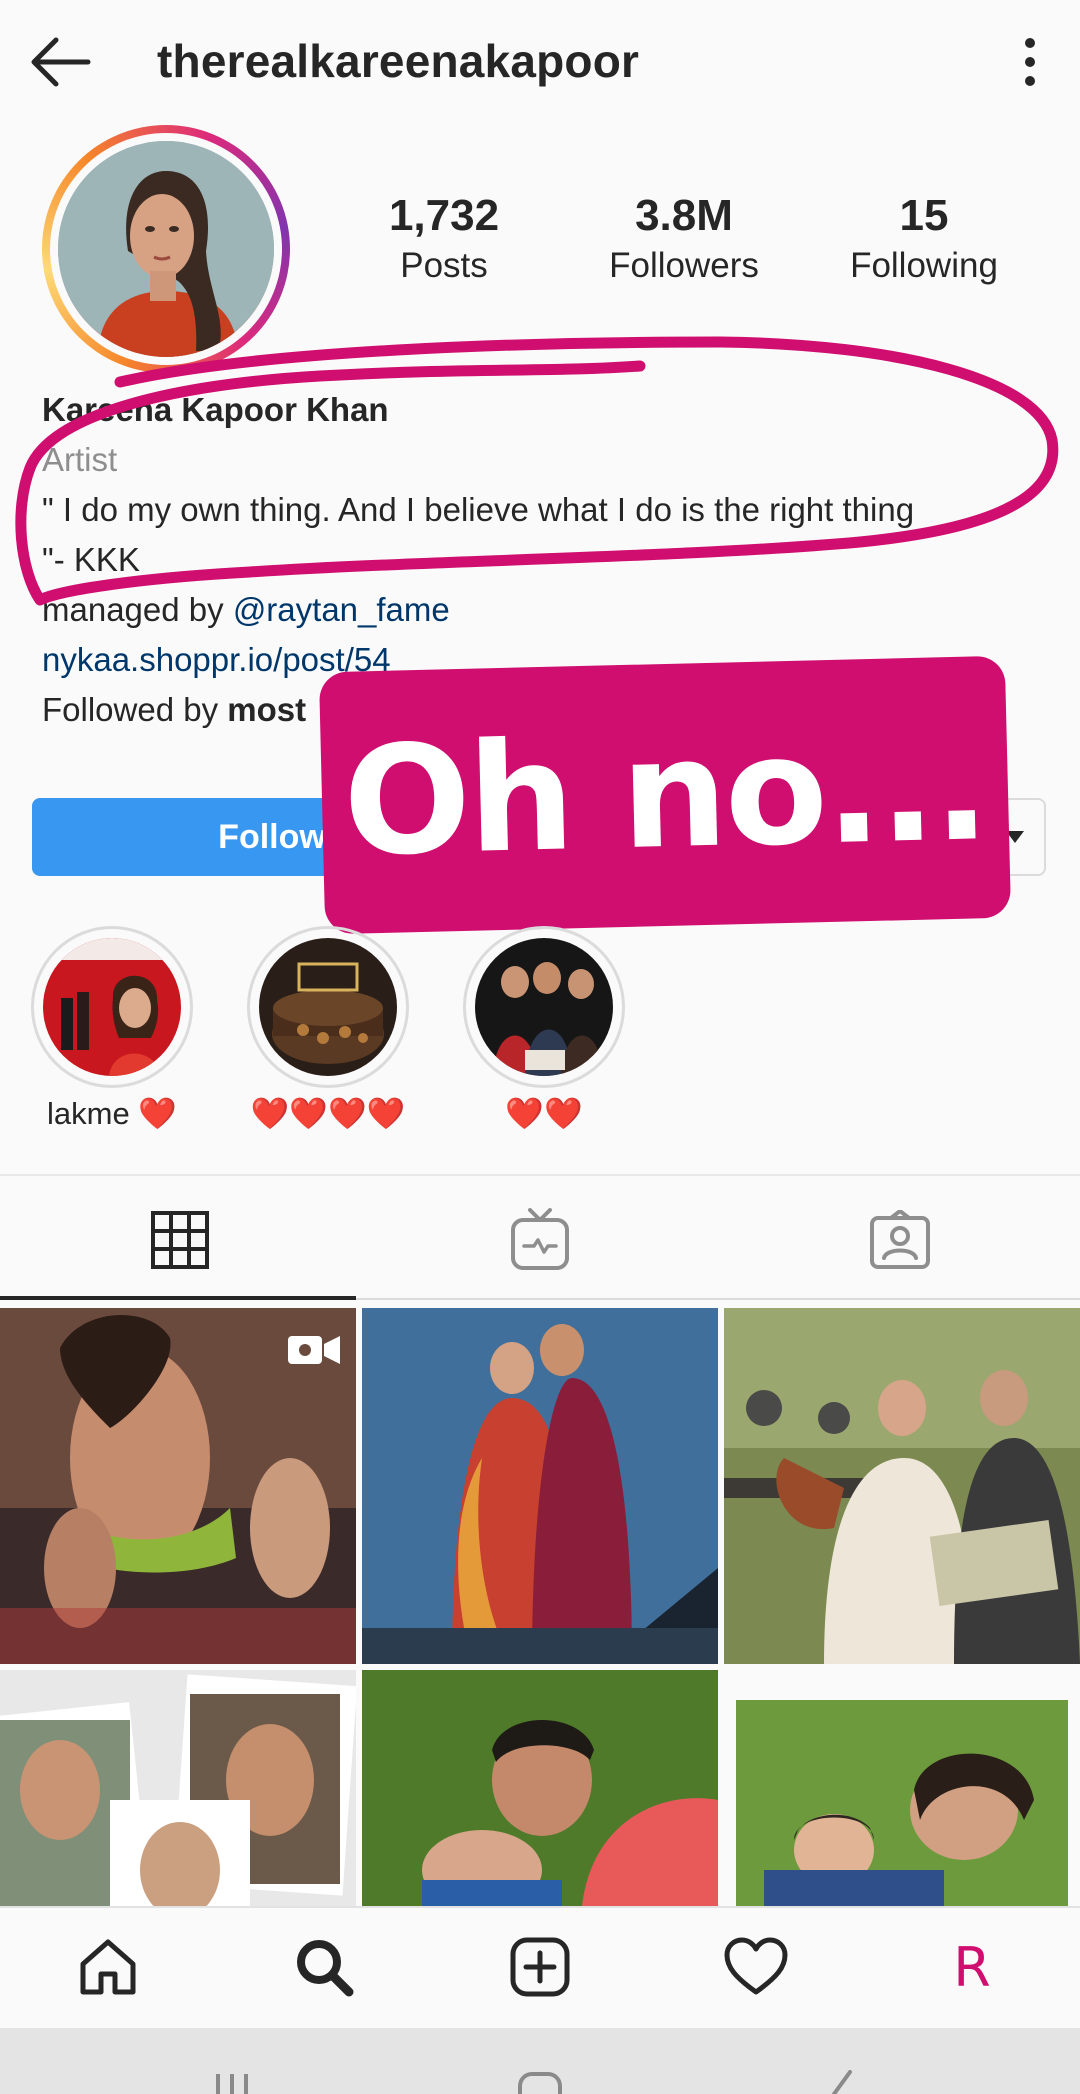 This screenshot has height=2094, width=1080. I want to click on add-post-icon, so click(540, 1967).